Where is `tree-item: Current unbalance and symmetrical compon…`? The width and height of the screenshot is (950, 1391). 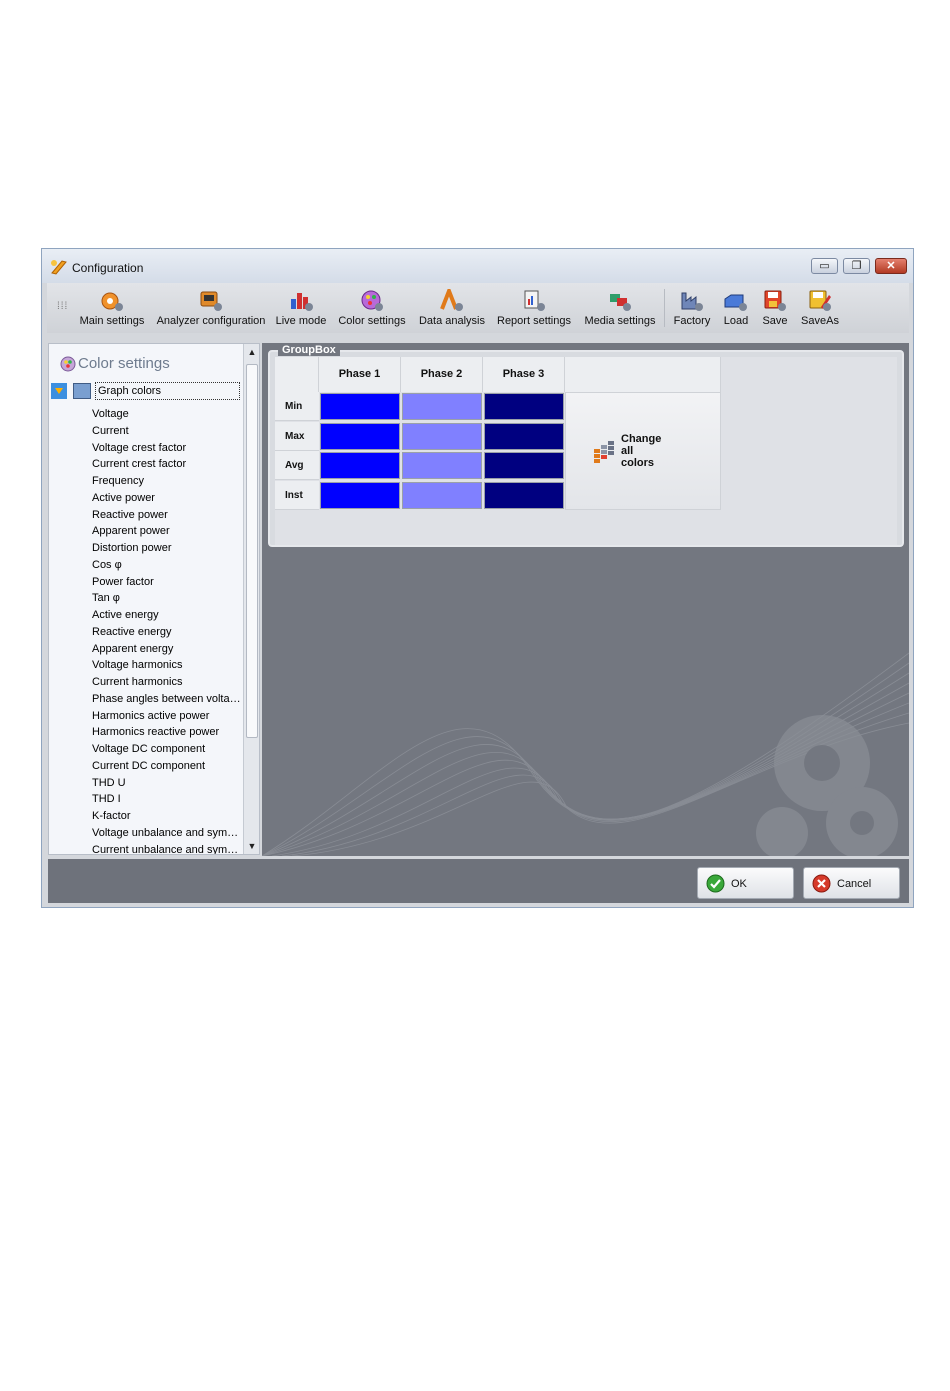
tree-item: Current unbalance and symmetrical compon… is located at coordinates (167, 848).